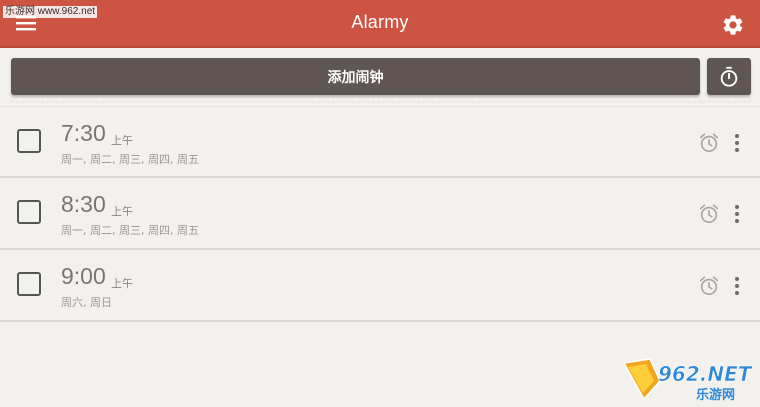 The width and height of the screenshot is (760, 407). What do you see at coordinates (83, 133) in the screenshot?
I see `alarm-time: 7:30` at bounding box center [83, 133].